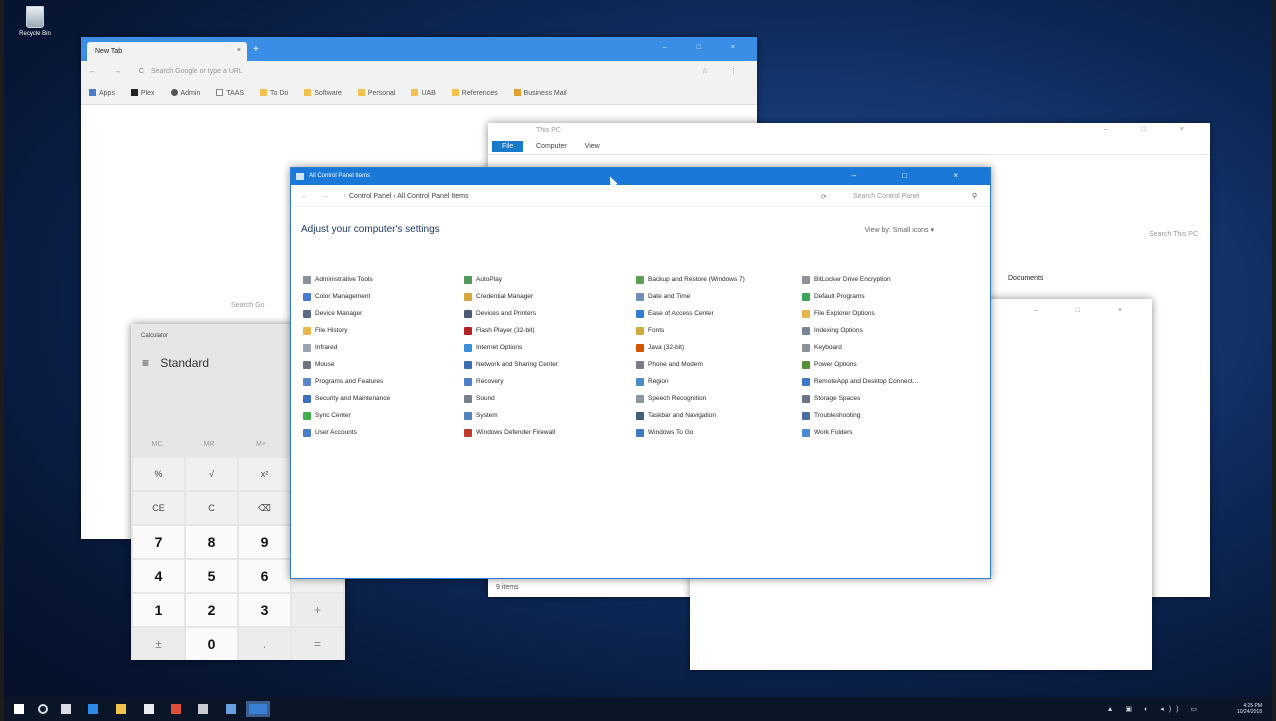 The height and width of the screenshot is (721, 1276). I want to click on control-panel-item: Keyboard, so click(887, 347).